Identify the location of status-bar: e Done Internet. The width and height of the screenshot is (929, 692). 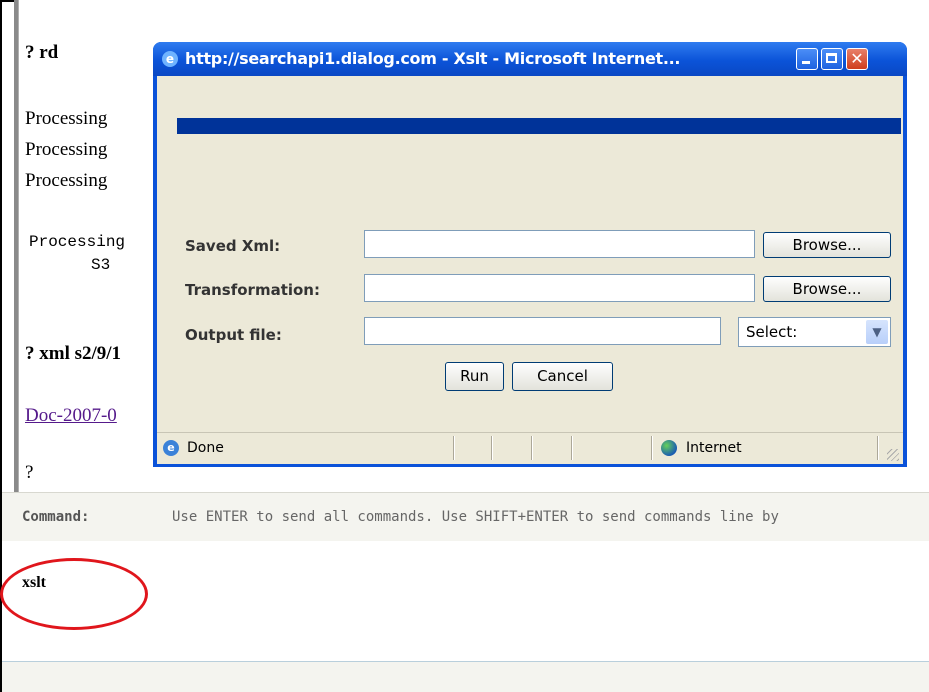
(530, 448).